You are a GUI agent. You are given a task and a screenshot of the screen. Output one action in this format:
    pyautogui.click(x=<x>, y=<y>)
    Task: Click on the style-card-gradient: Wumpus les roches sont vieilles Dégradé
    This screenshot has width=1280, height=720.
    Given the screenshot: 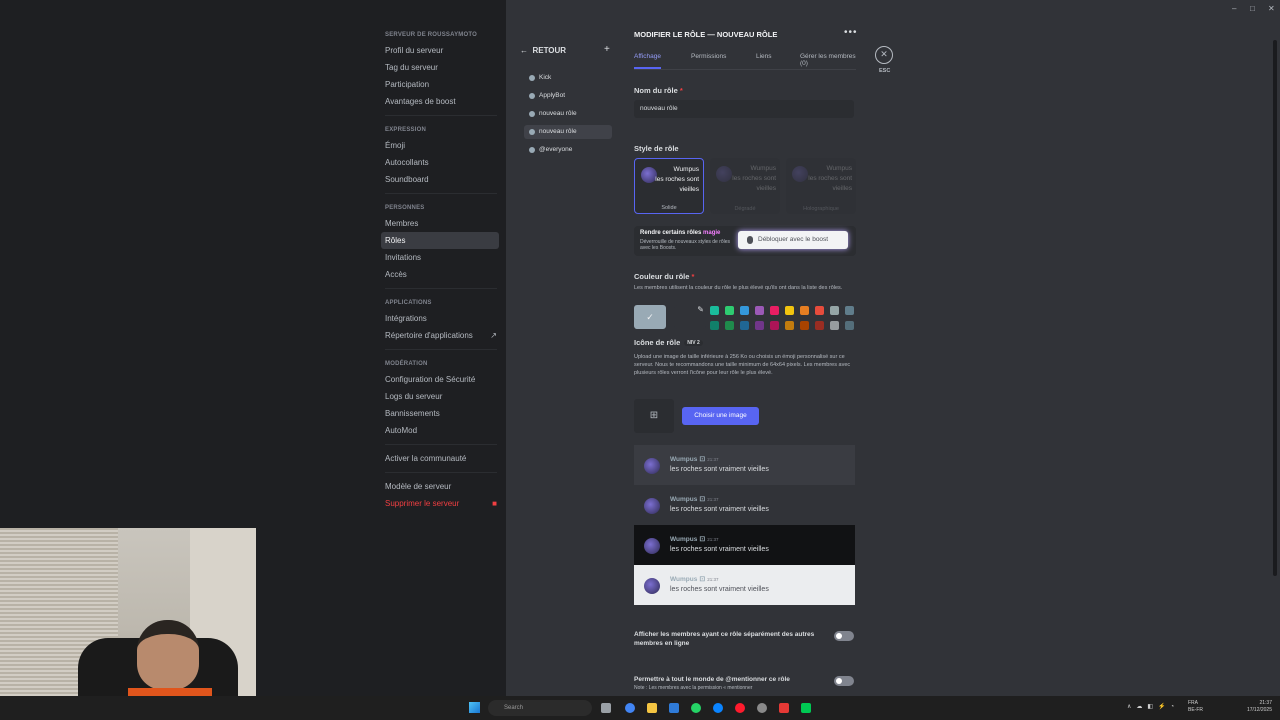 What is the action you would take?
    pyautogui.click(x=745, y=186)
    